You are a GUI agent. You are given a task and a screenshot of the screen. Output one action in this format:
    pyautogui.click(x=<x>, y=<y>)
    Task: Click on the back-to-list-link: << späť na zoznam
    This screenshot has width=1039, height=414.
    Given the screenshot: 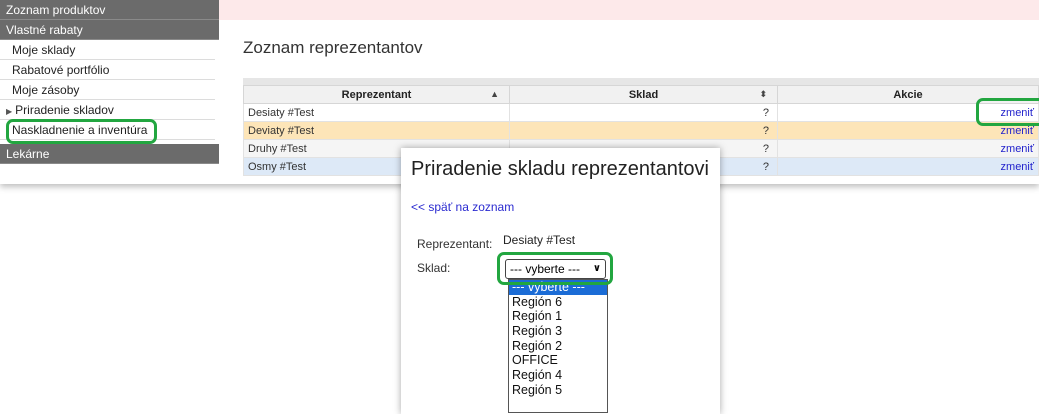 What is the action you would take?
    pyautogui.click(x=462, y=207)
    